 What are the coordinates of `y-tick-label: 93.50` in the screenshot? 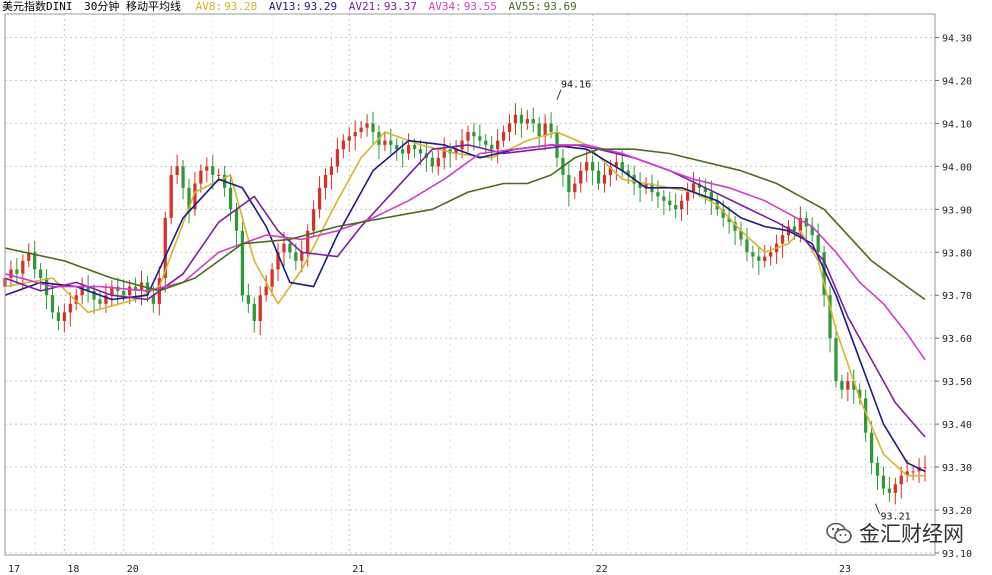 It's located at (957, 382).